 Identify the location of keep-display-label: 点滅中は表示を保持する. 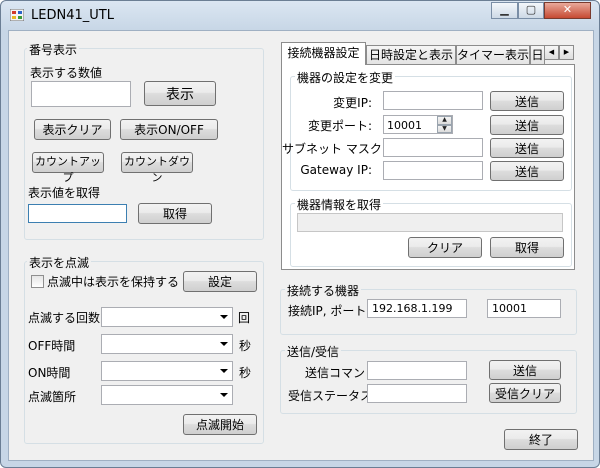
(113, 282).